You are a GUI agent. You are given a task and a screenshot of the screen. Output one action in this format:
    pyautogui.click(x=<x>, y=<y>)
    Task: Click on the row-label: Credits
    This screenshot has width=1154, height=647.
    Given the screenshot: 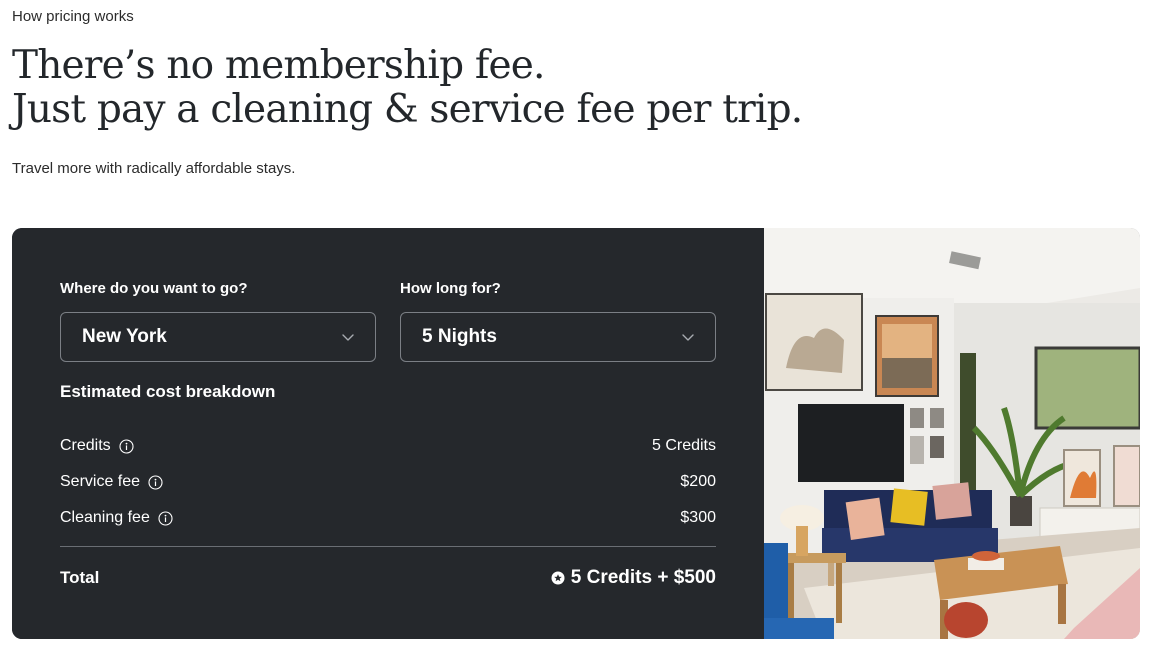 What is the action you would take?
    pyautogui.click(x=85, y=445)
    